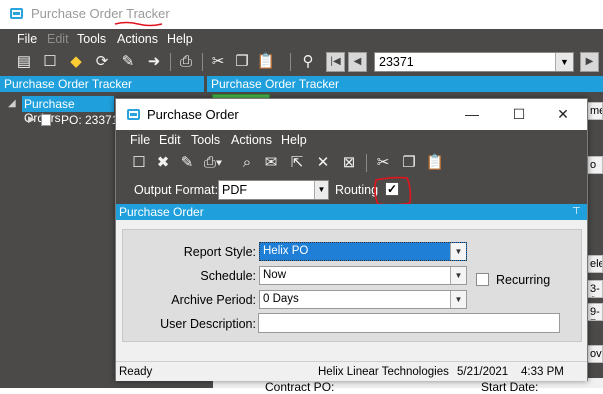 The height and width of the screenshot is (394, 603). I want to click on field-peek: me, so click(594, 111).